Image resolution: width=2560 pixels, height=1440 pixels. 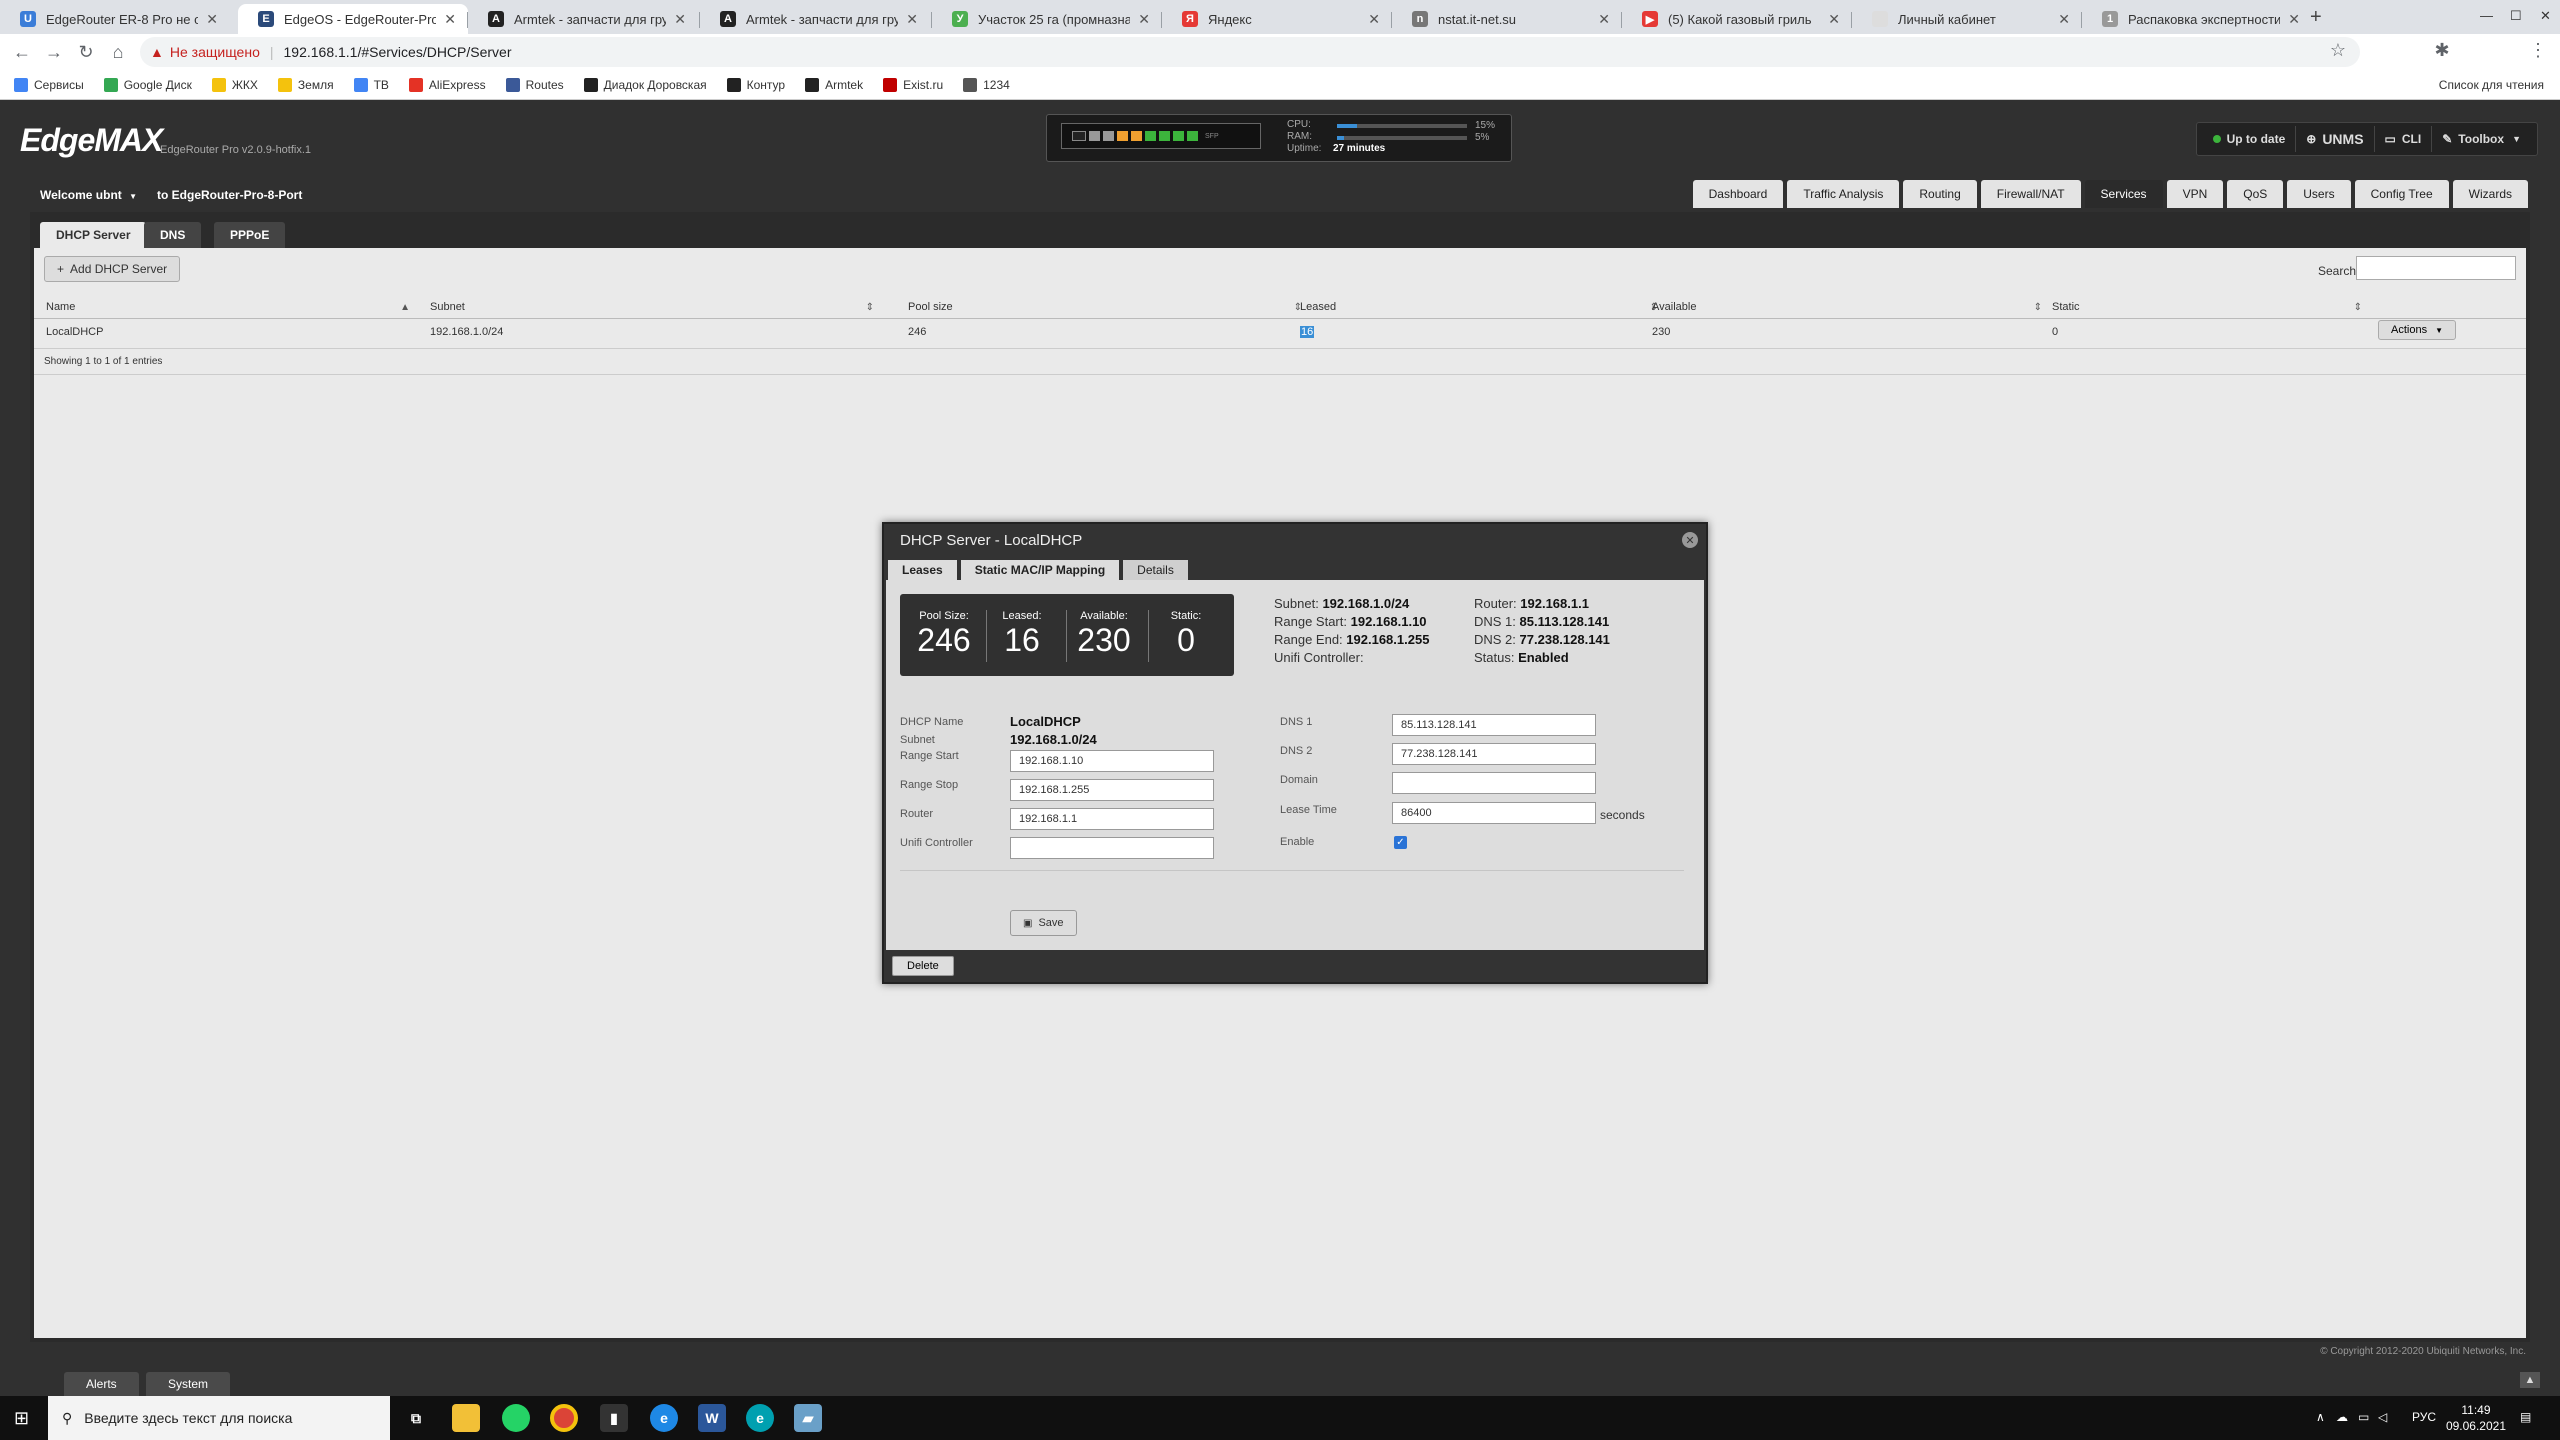 I want to click on file-explorer-icon, so click(x=466, y=1418).